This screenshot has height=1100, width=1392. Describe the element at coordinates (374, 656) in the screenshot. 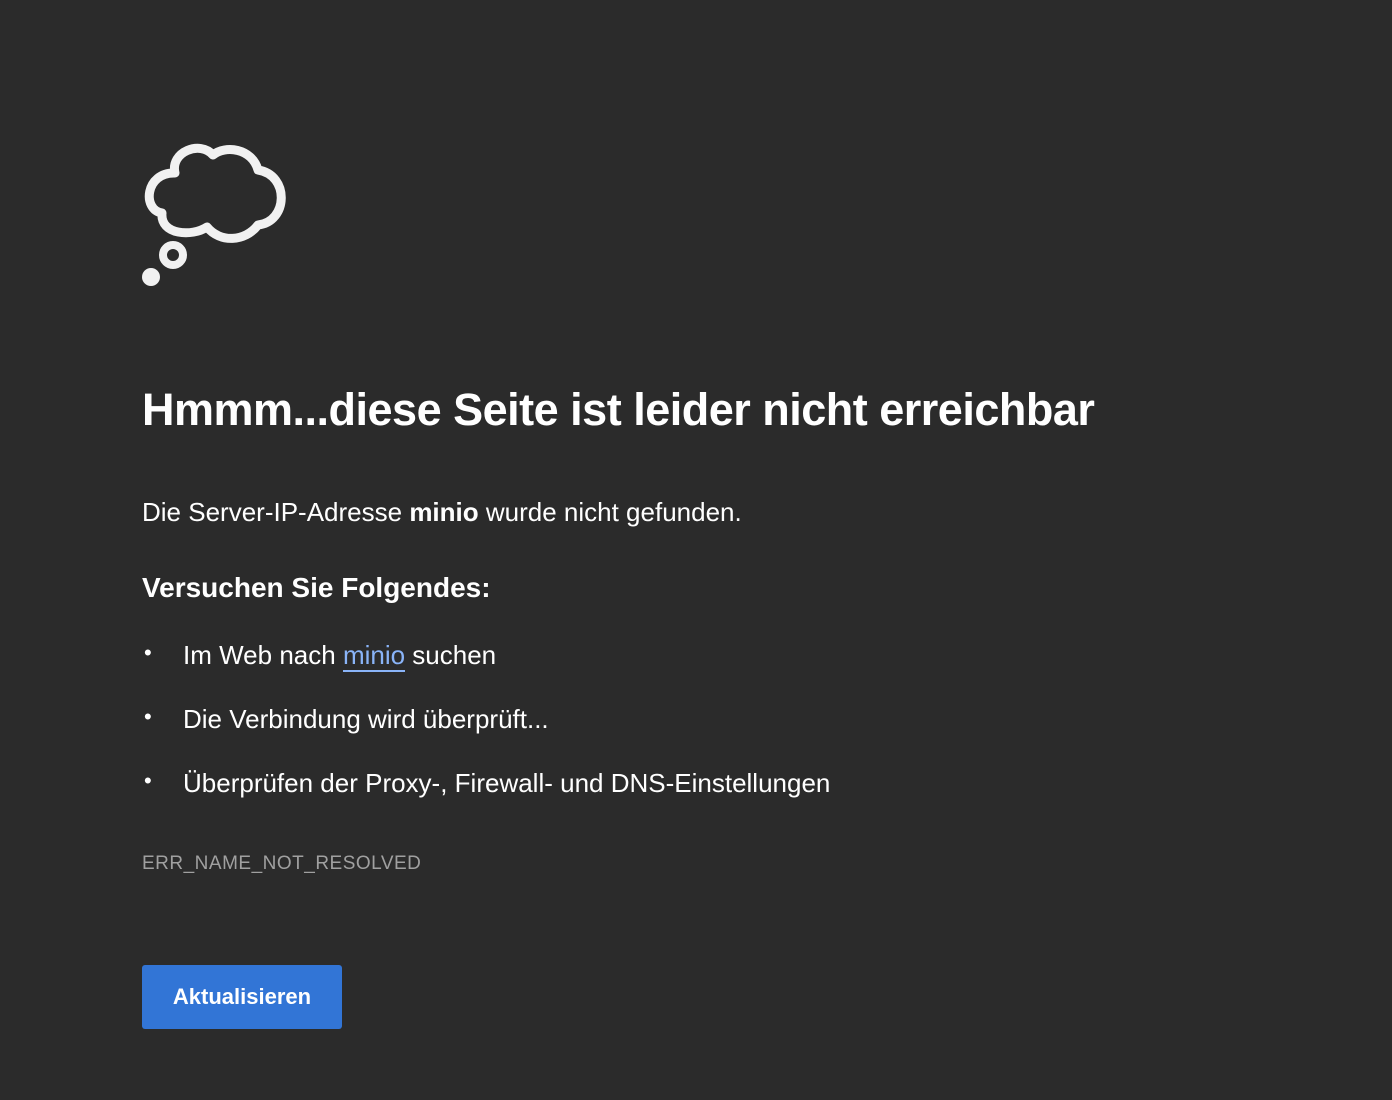

I see `search-web-link: minio` at that location.